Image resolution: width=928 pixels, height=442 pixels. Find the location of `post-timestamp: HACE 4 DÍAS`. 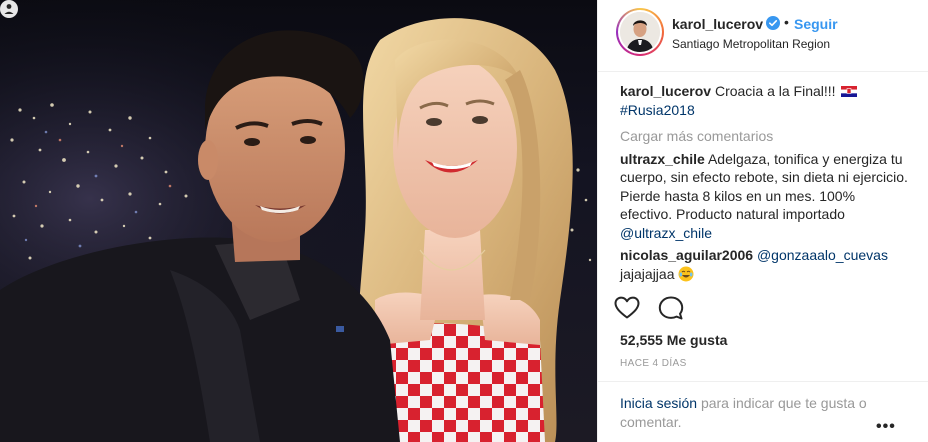

post-timestamp: HACE 4 DÍAS is located at coordinates (653, 363).